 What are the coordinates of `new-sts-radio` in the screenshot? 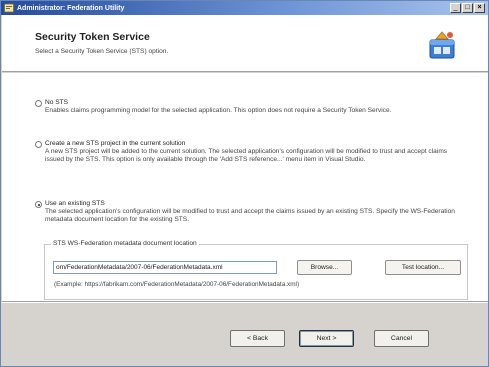 It's located at (38, 144).